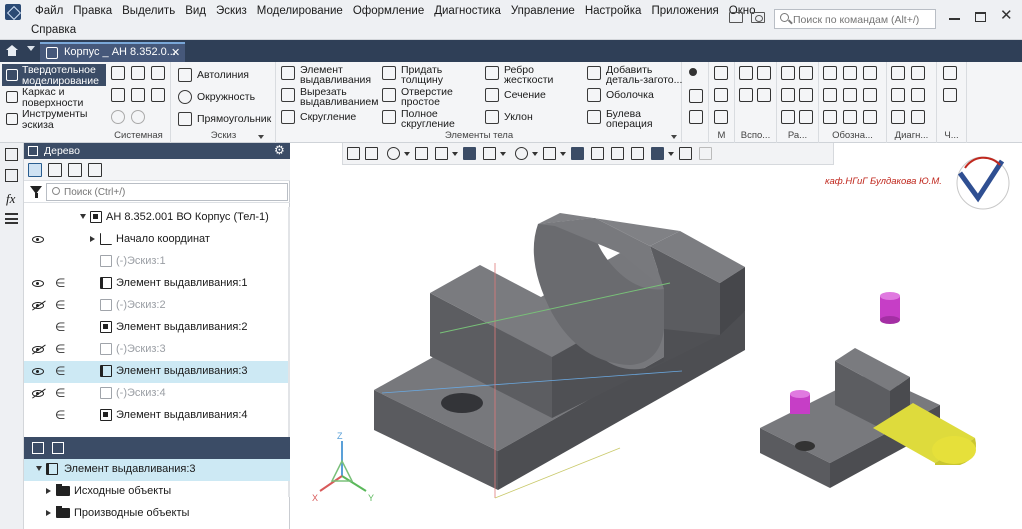 The height and width of the screenshot is (529, 1022). Describe the element at coordinates (195, 11) in the screenshot. I see `menu-item: Вид` at that location.